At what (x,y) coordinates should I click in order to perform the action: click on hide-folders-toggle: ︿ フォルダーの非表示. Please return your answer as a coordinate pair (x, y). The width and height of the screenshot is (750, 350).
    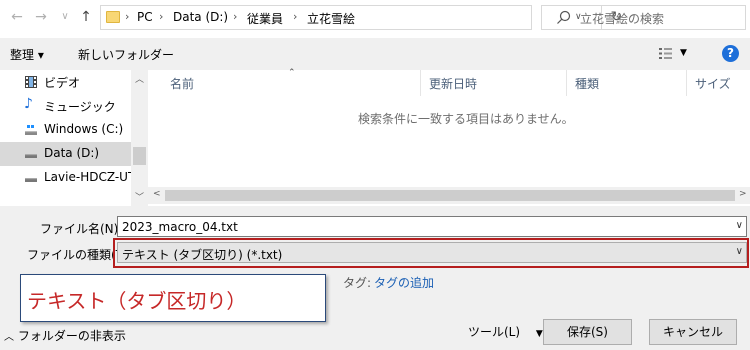
    Looking at the image, I should click on (65, 335).